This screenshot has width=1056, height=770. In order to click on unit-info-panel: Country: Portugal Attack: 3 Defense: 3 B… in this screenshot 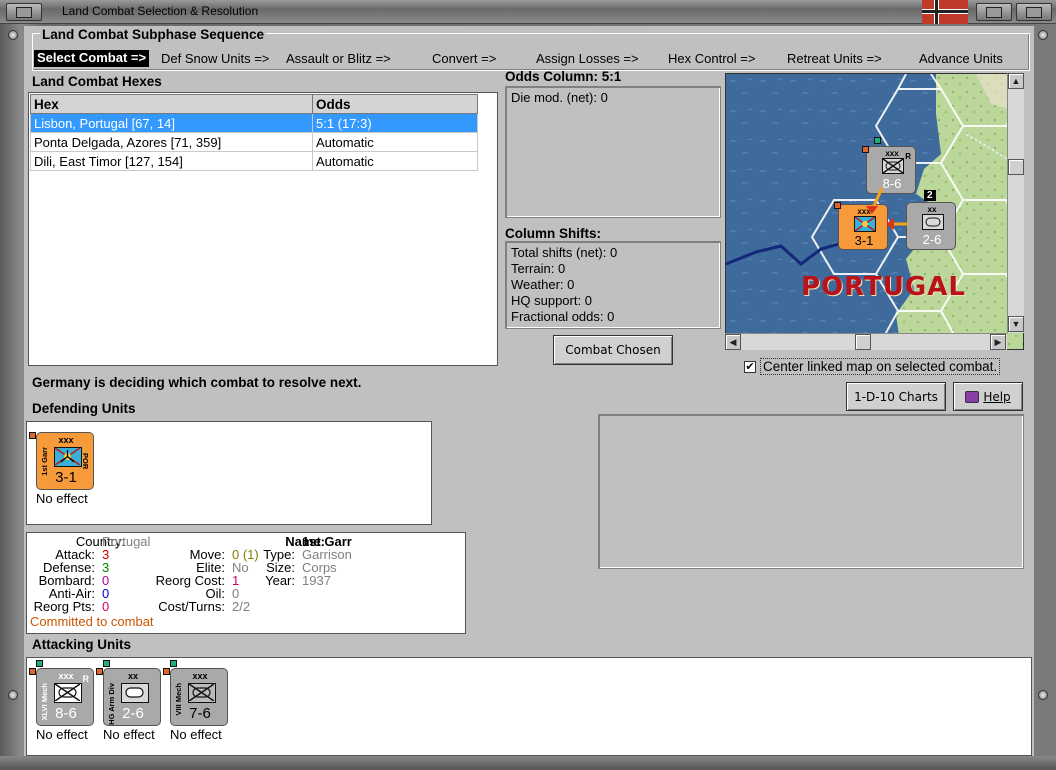, I will do `click(246, 583)`.